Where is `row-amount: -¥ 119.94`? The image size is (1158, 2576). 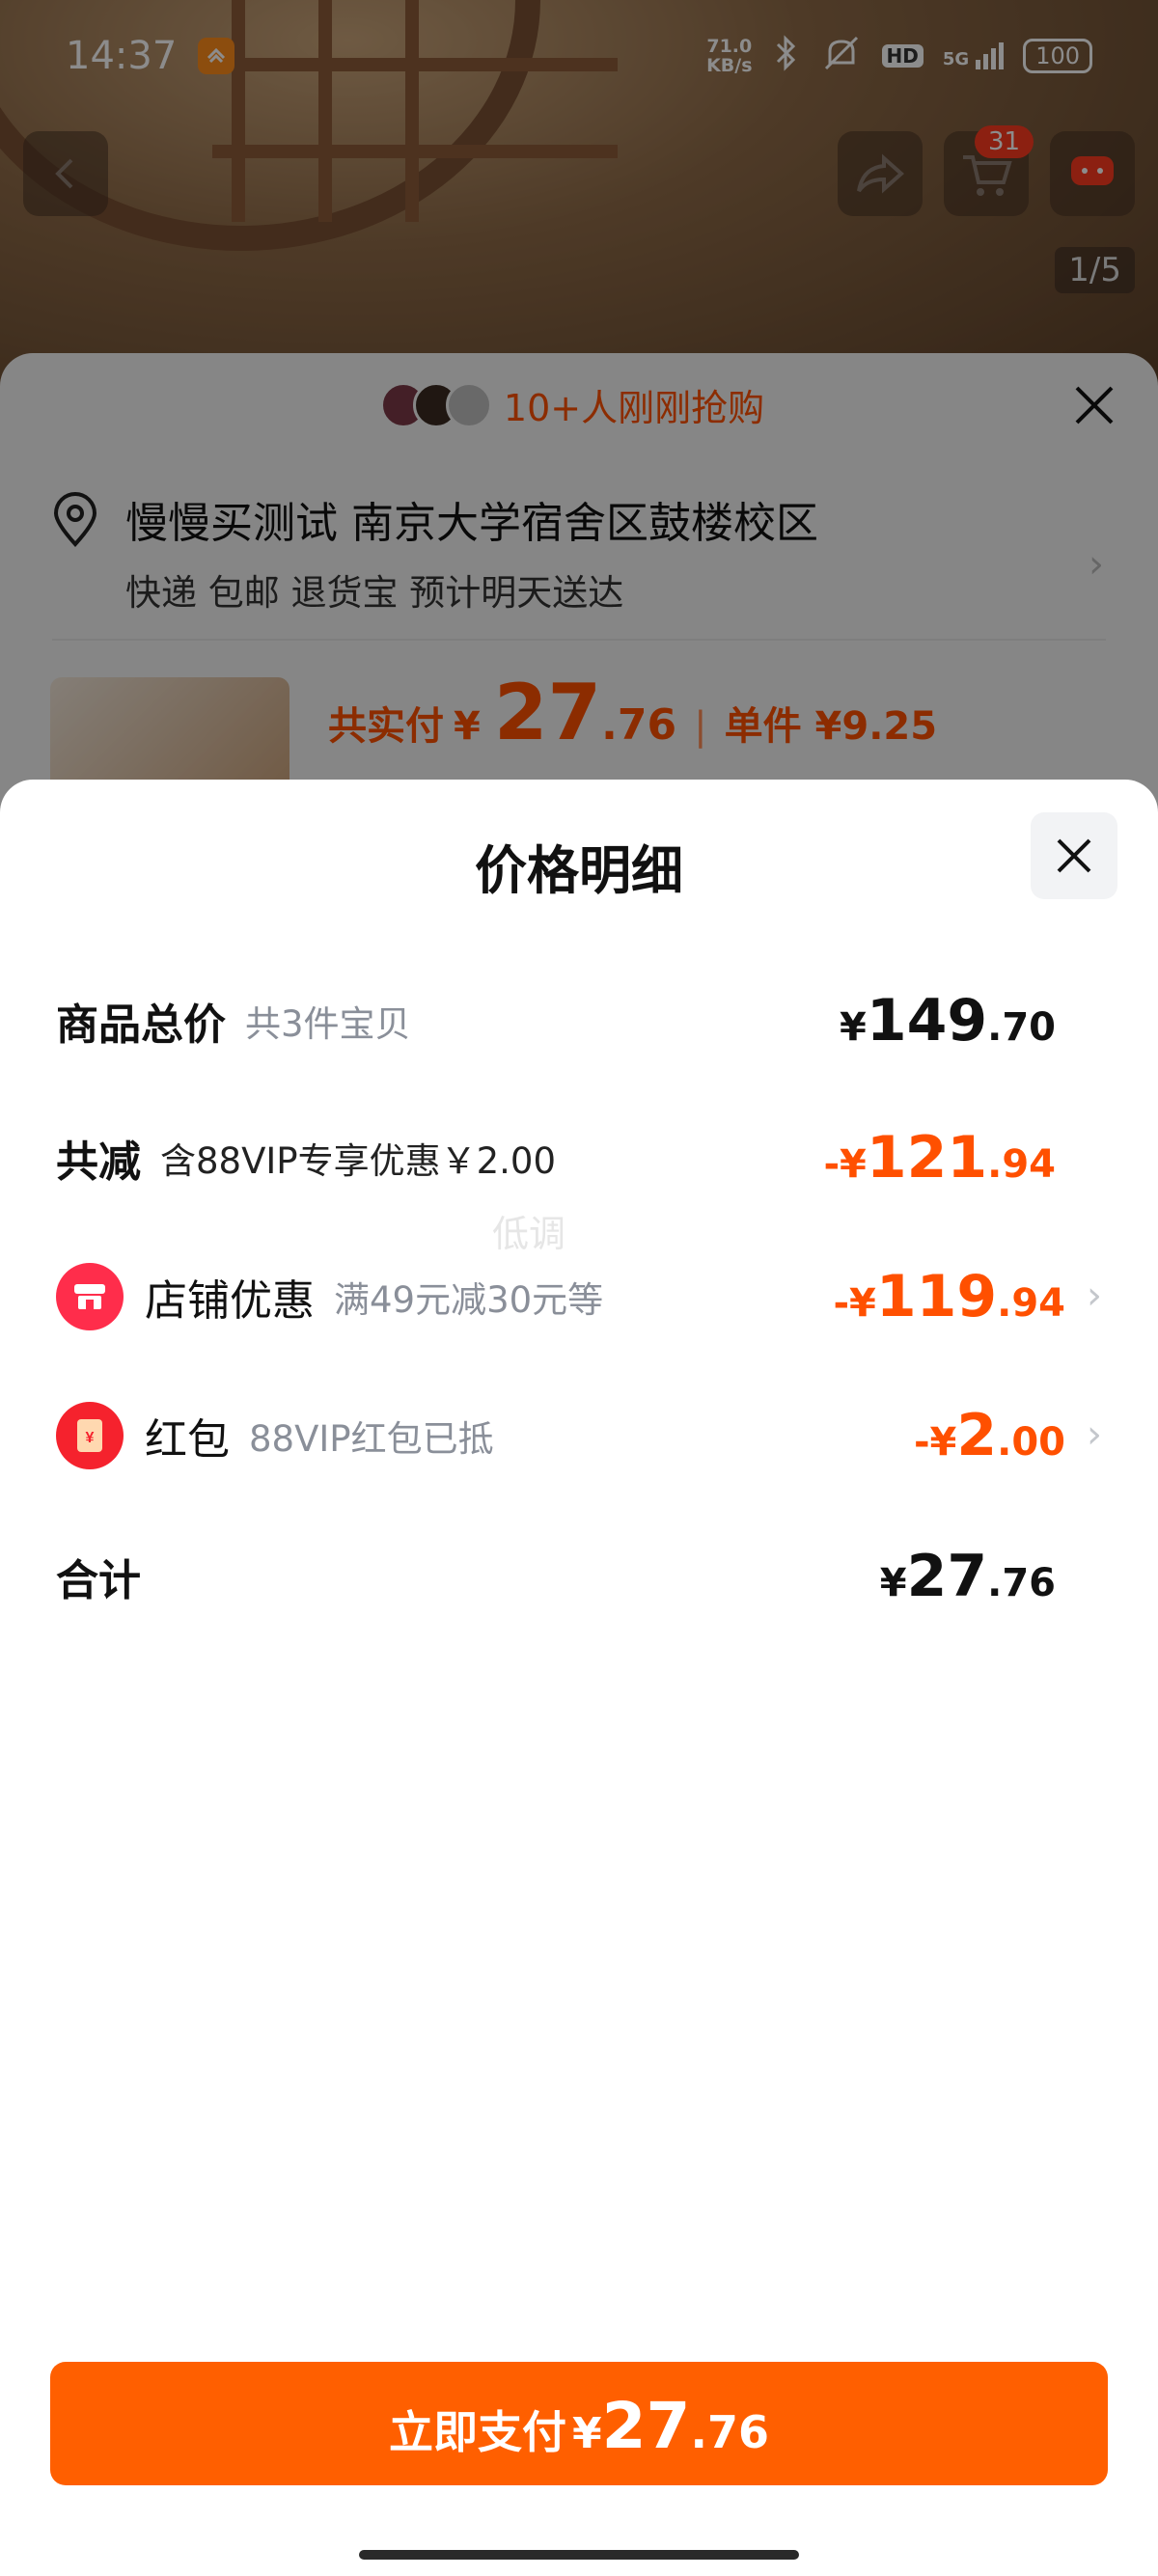 row-amount: -¥ 119.94 is located at coordinates (949, 1296).